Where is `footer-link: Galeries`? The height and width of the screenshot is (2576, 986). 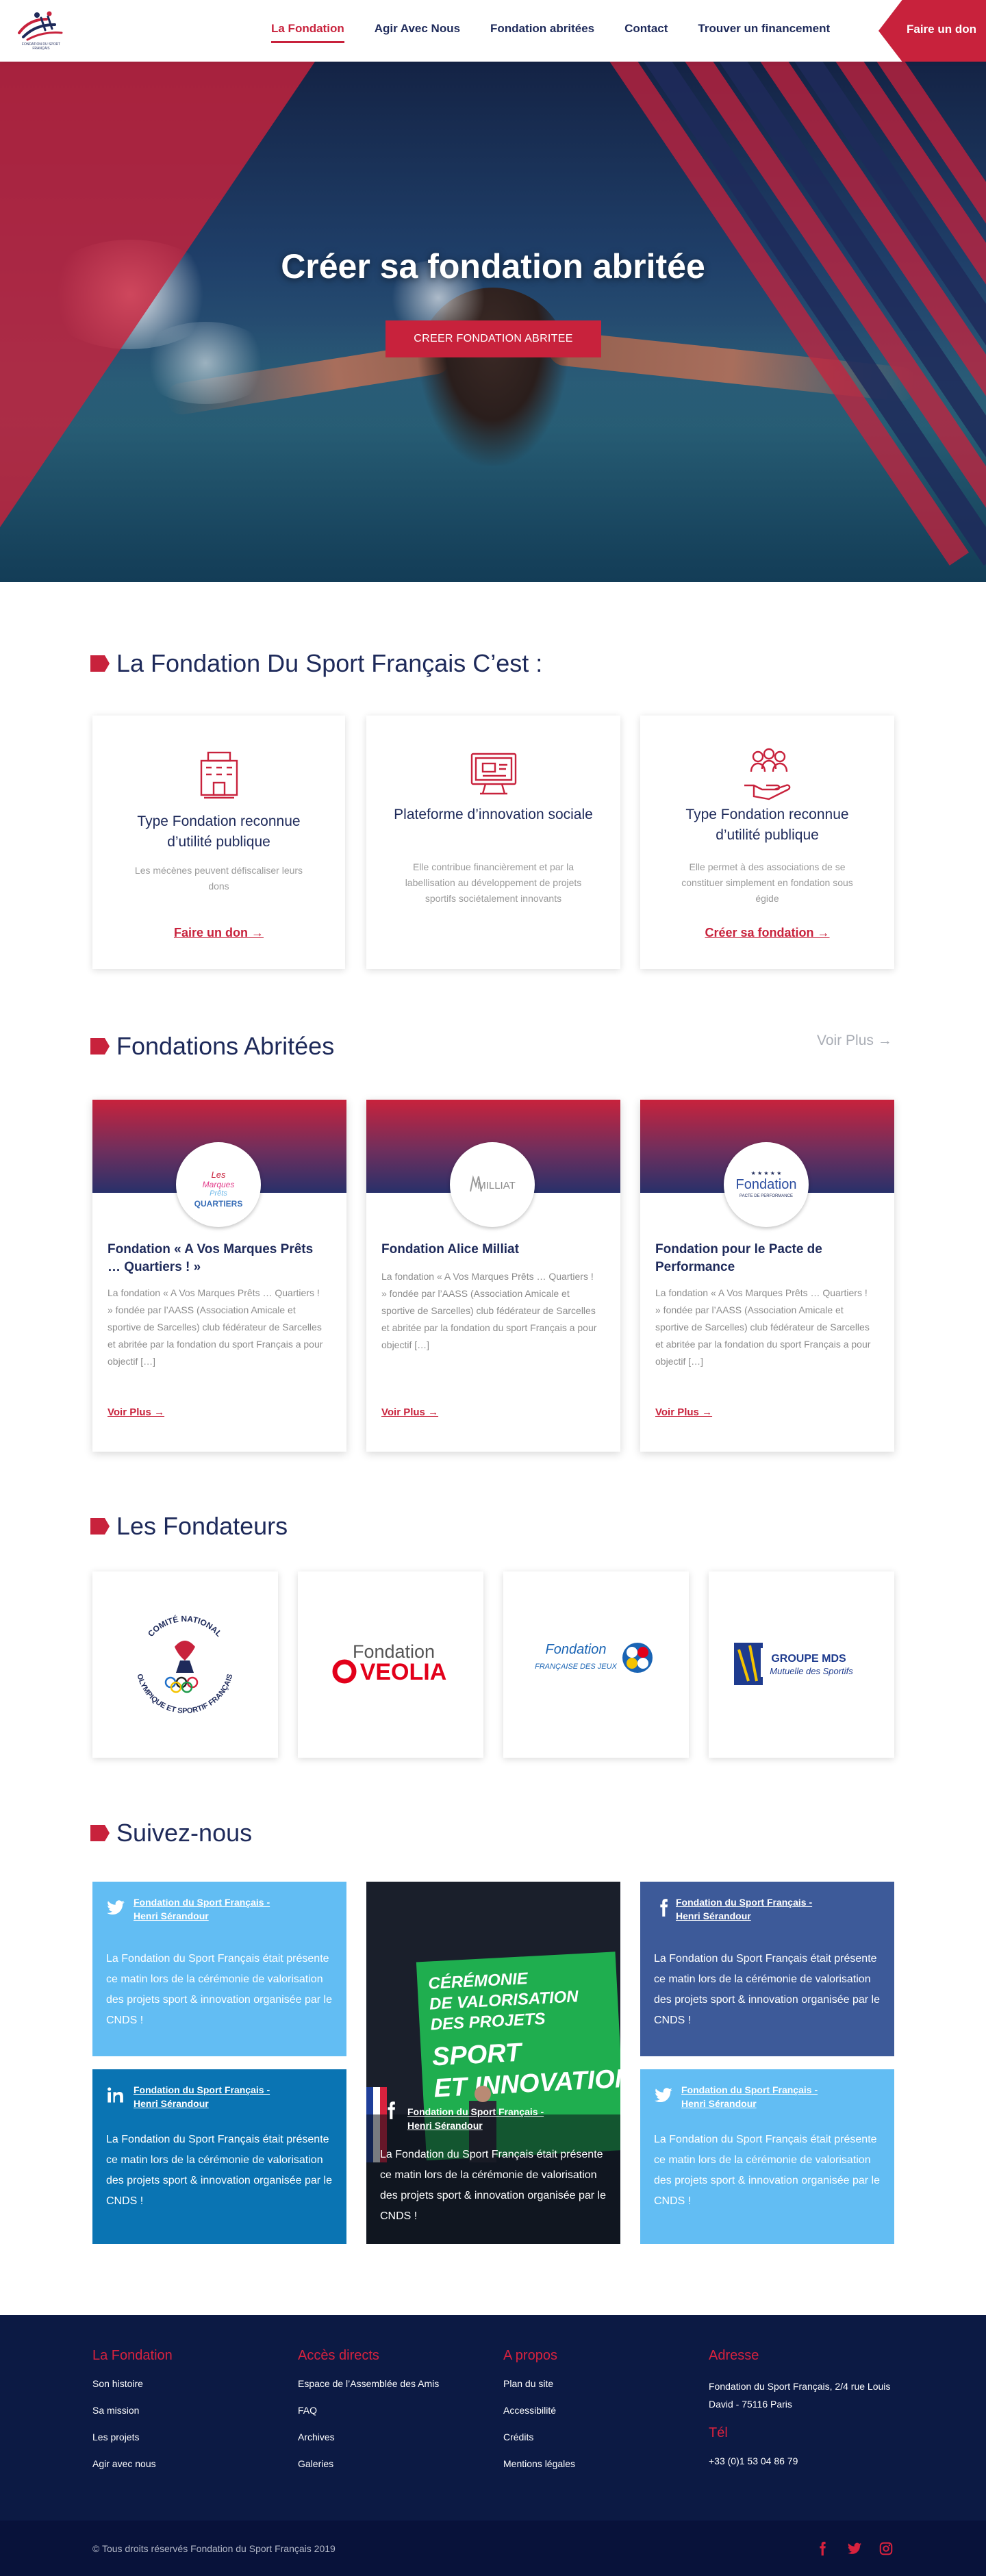 footer-link: Galeries is located at coordinates (397, 2464).